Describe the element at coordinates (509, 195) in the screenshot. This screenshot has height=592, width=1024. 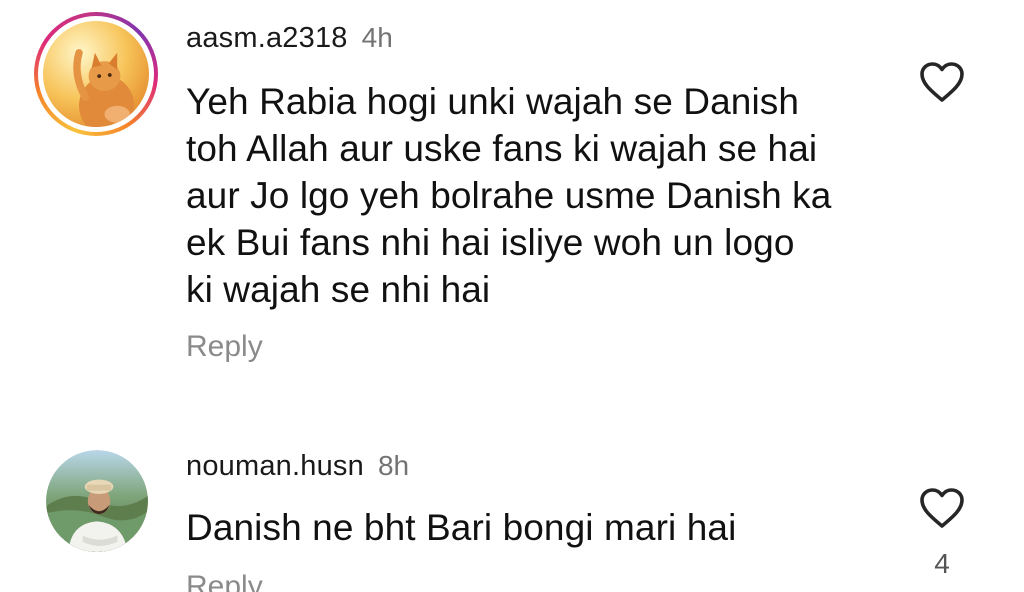
I see `comment-text-line: aur Jo lgo yeh bolrahe usme Danish ka` at that location.